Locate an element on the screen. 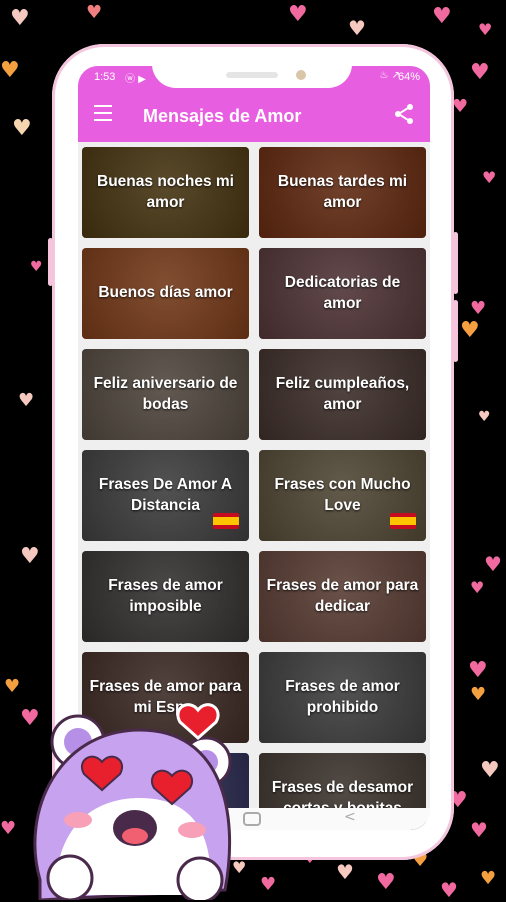 The image size is (506, 902). category-label: Frases de amor para dedicar is located at coordinates (342, 595).